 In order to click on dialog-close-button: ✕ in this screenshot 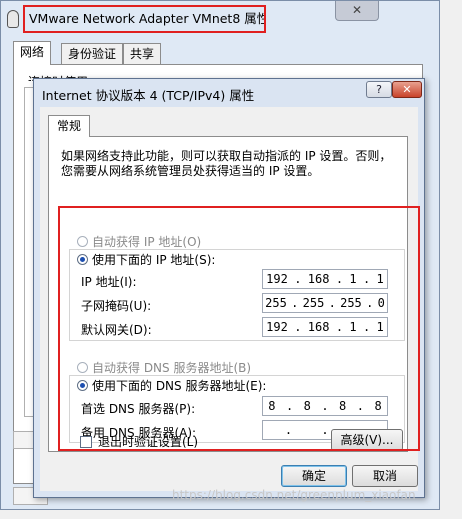, I will do `click(407, 89)`.